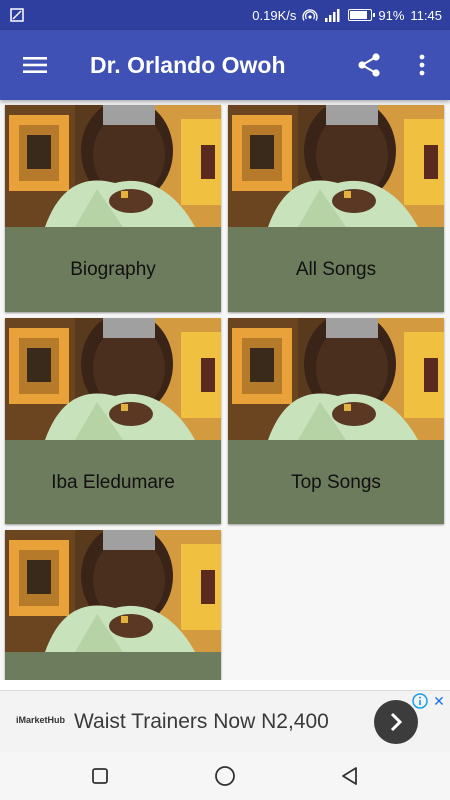  I want to click on grid-item-top-songs: Top Songs, so click(336, 421).